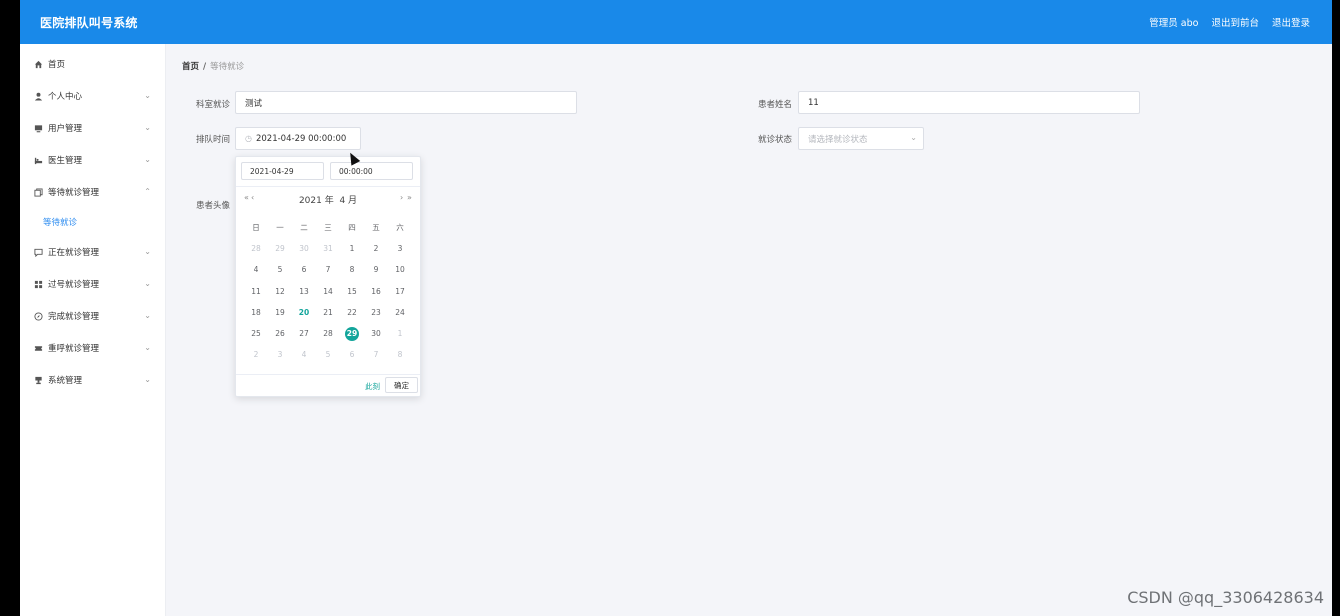 The height and width of the screenshot is (616, 1340). I want to click on watermark: CSDN @qq_3306428634, so click(1225, 597).